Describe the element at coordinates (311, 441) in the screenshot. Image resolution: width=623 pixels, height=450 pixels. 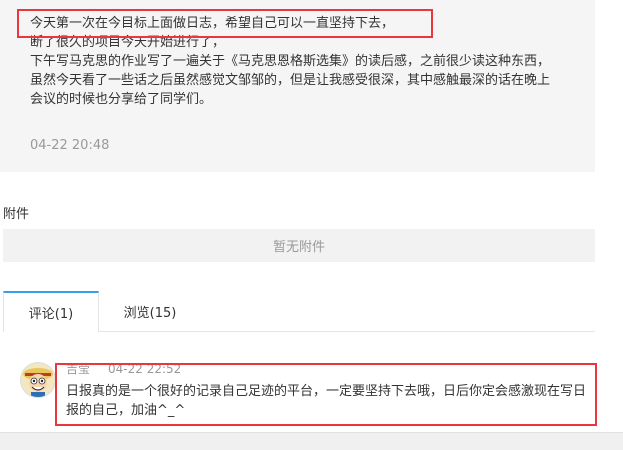
I see `bottom-bar` at that location.